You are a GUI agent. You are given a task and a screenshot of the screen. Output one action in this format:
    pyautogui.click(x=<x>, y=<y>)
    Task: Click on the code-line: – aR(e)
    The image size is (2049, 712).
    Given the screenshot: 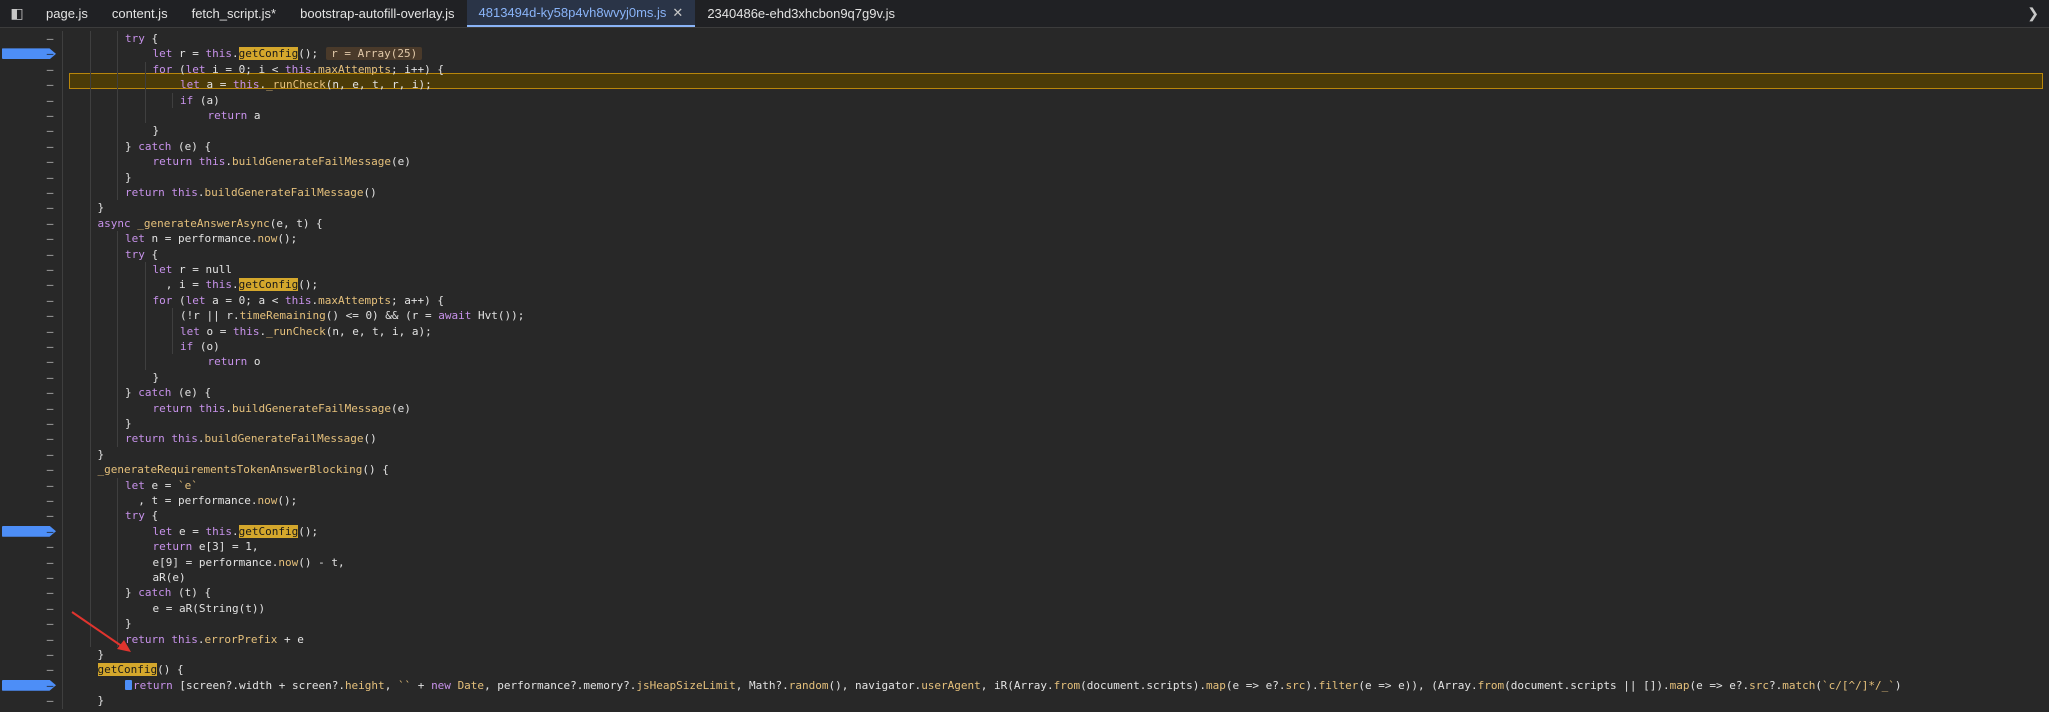 What is the action you would take?
    pyautogui.click(x=1024, y=577)
    